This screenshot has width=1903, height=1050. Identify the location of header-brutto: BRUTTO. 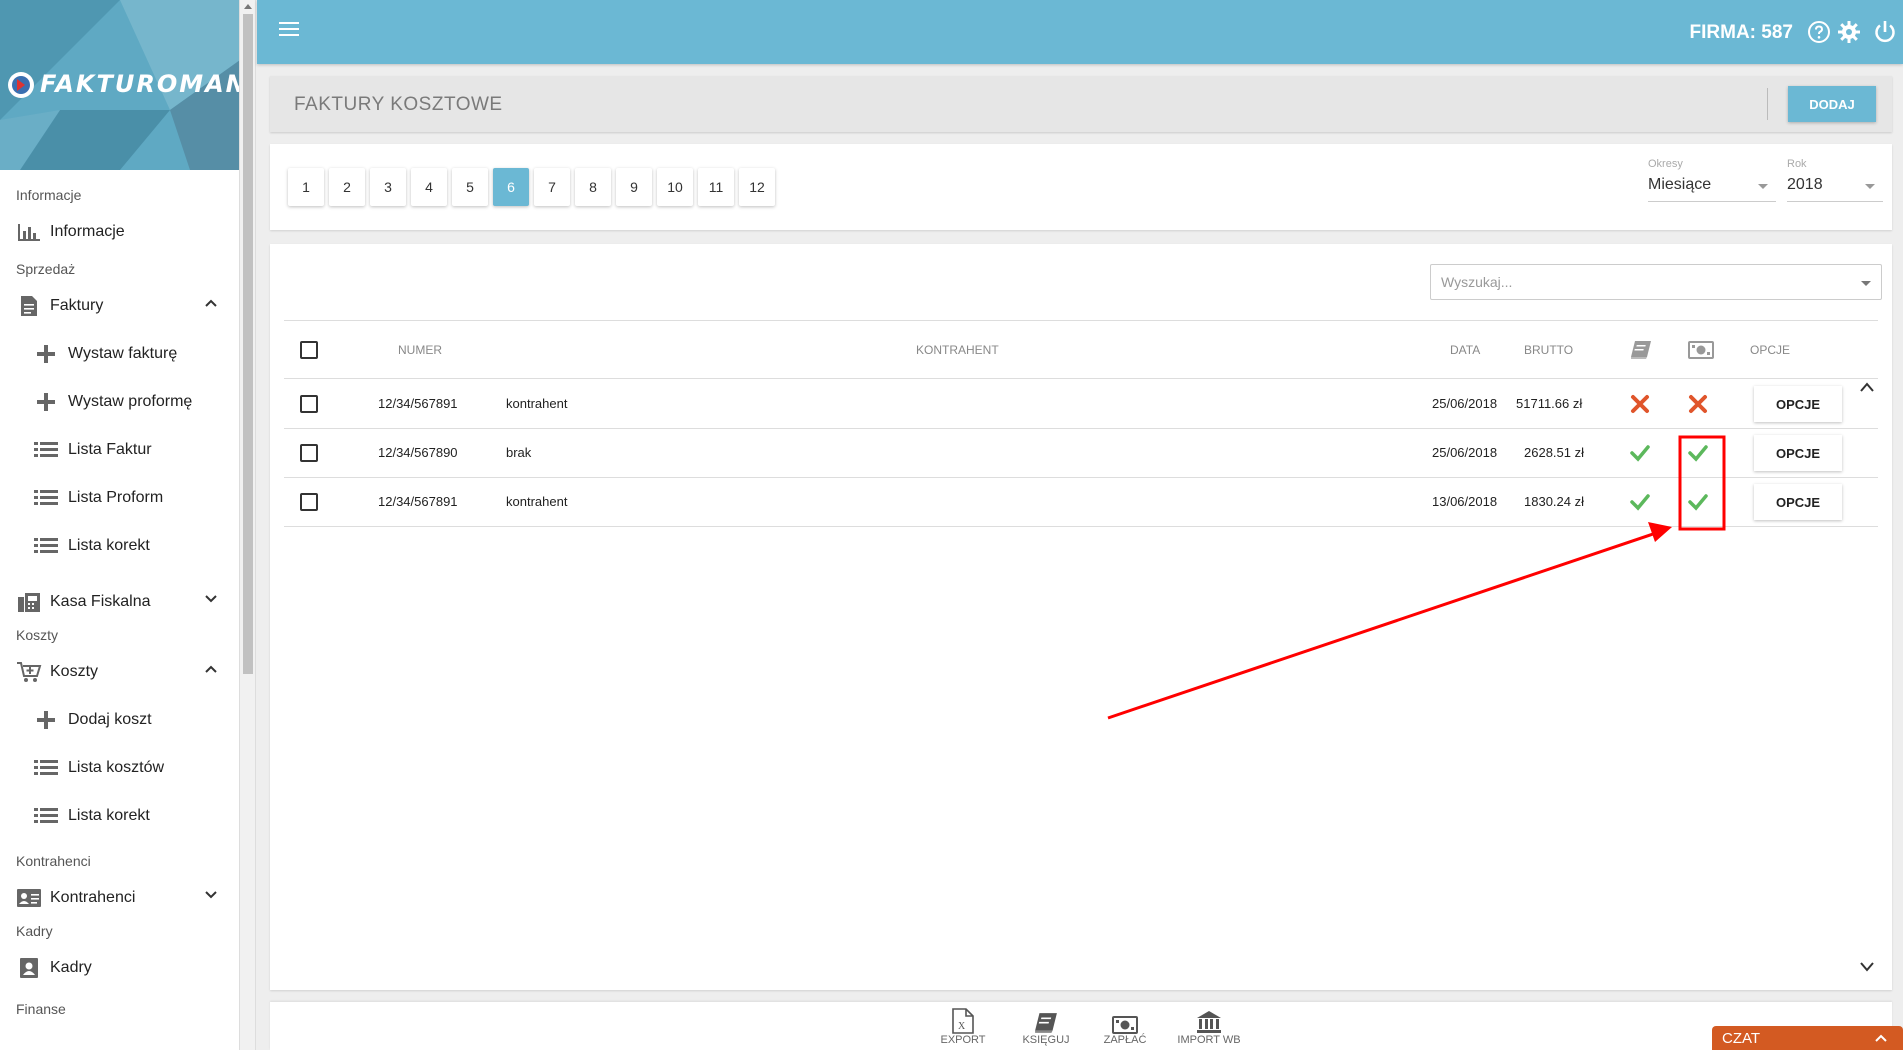
(1548, 350).